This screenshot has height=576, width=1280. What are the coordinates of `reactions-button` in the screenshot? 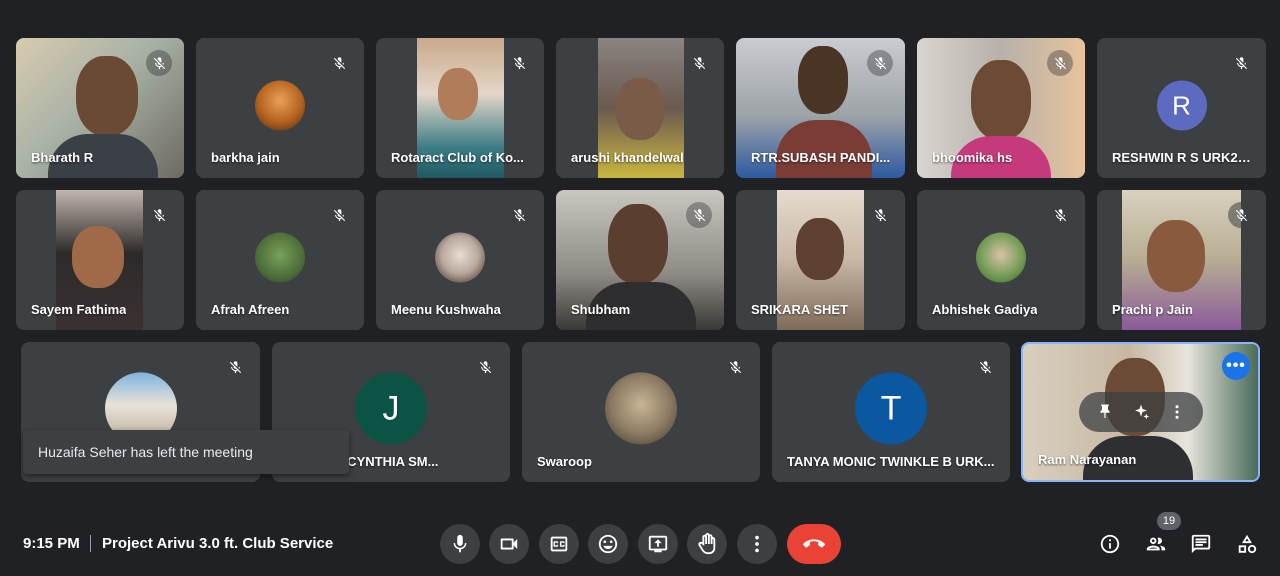 It's located at (608, 544).